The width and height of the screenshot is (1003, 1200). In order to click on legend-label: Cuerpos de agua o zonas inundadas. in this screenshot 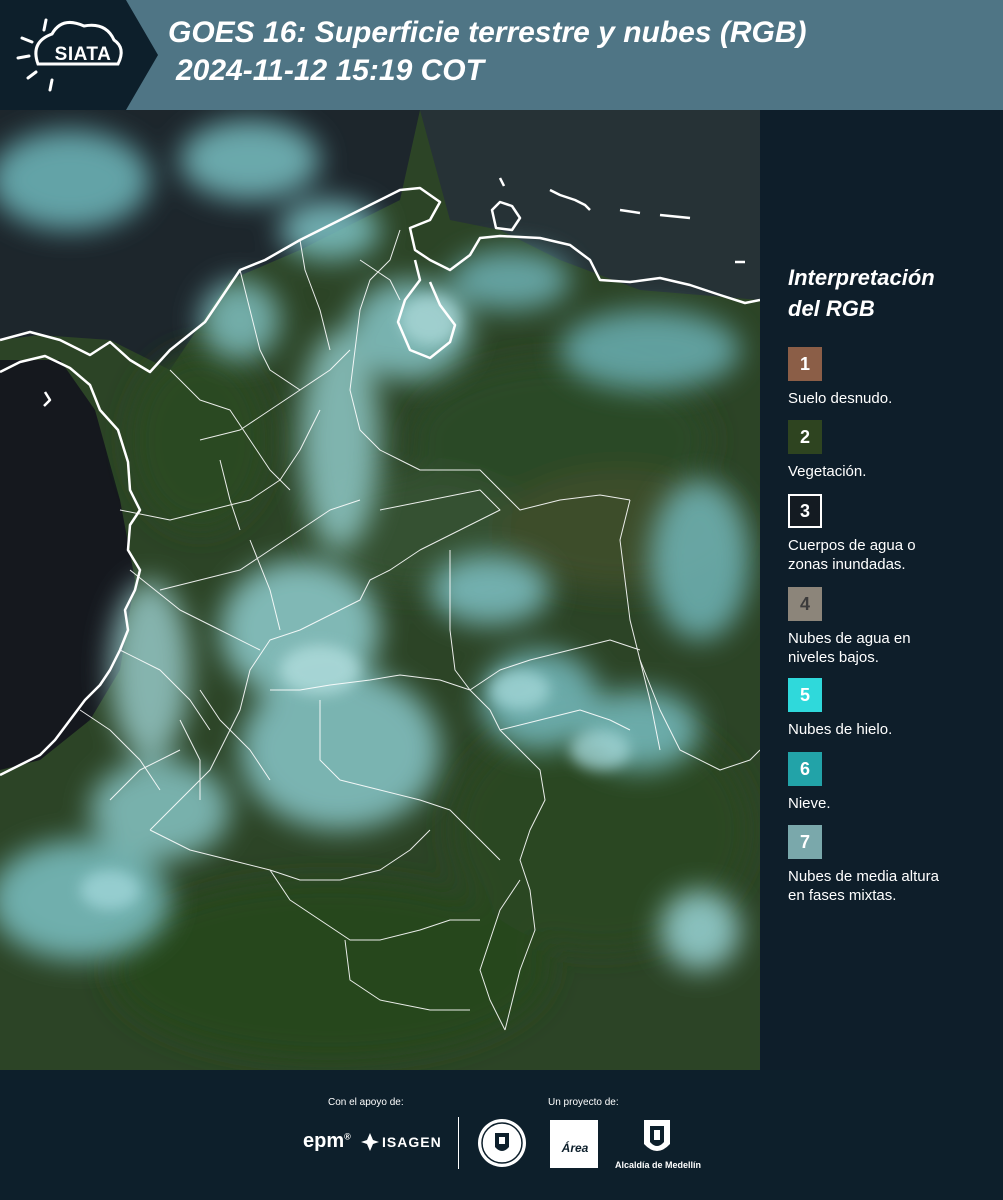, I will do `click(852, 555)`.